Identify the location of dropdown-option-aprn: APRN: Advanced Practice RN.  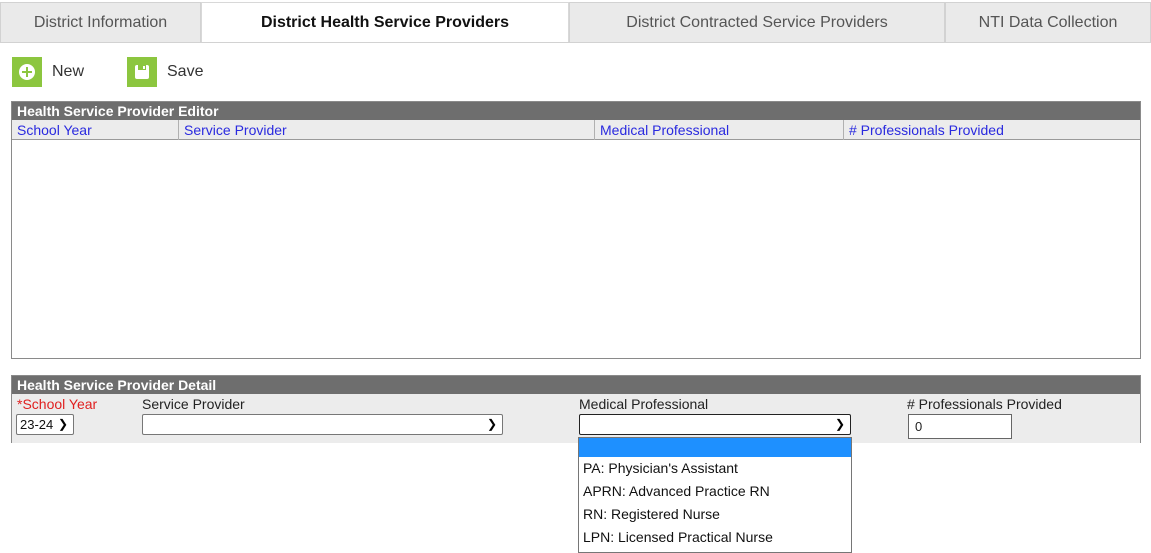
(715, 491).